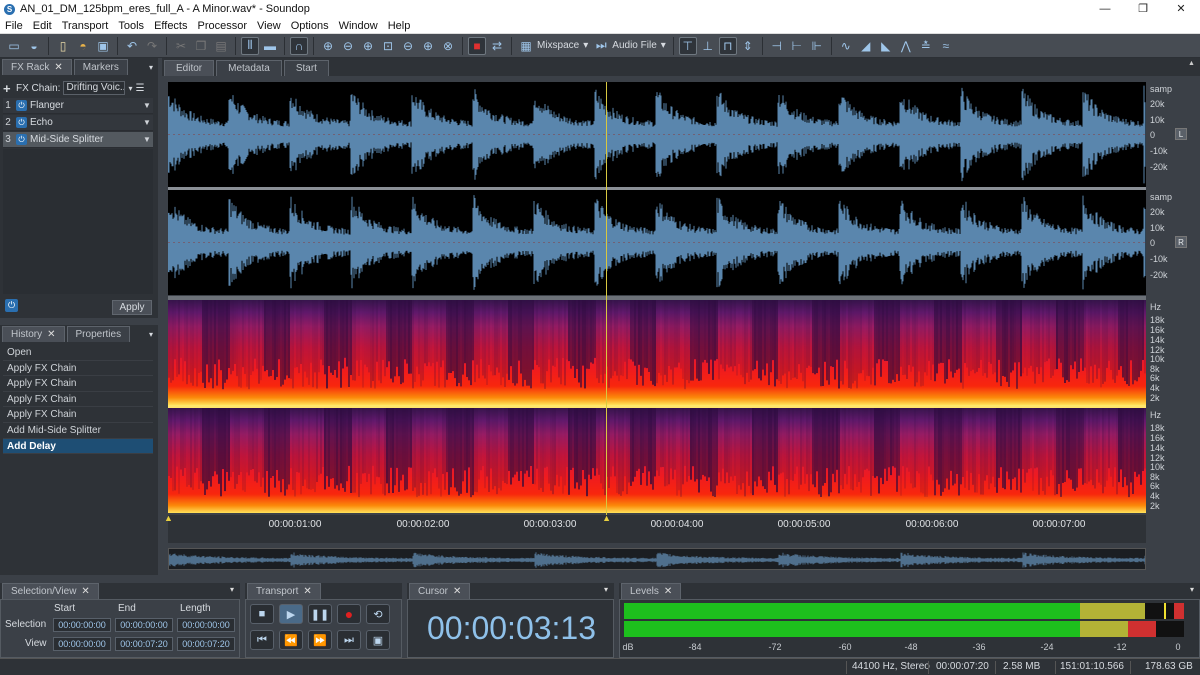 Image resolution: width=1200 pixels, height=675 pixels. I want to click on time-selection-tool-icon: ⫴, so click(250, 45).